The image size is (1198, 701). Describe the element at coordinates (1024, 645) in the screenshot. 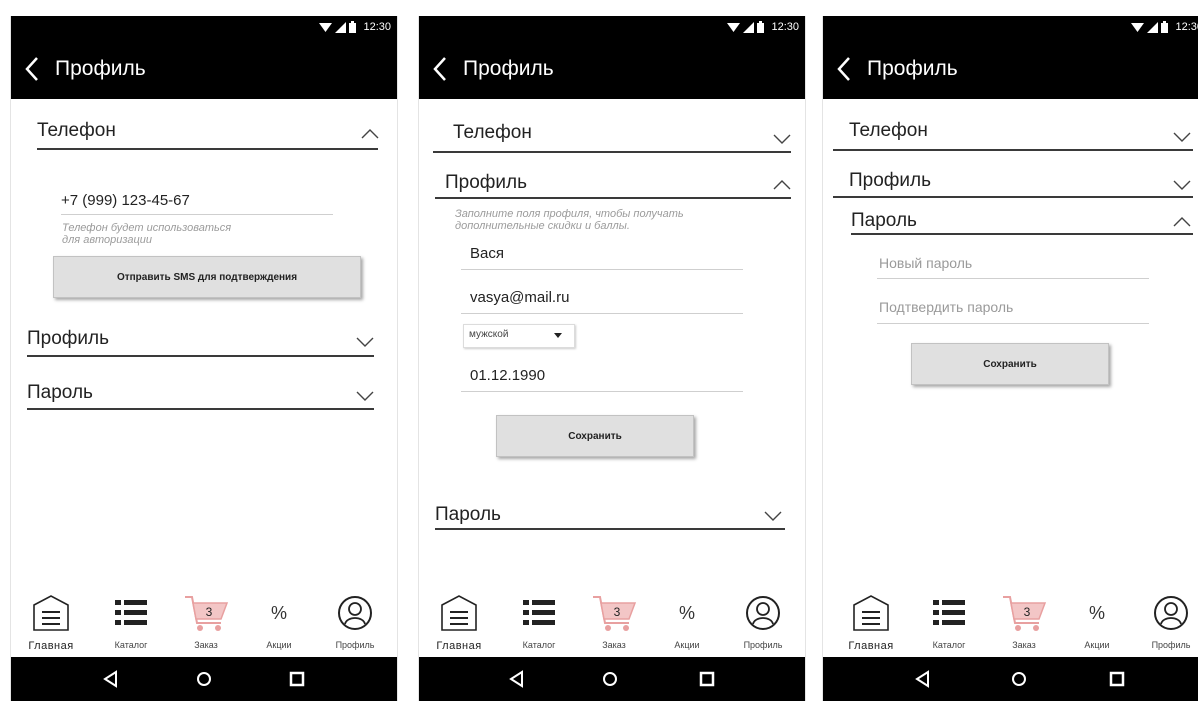

I see `nav-order-label: Заказ` at that location.